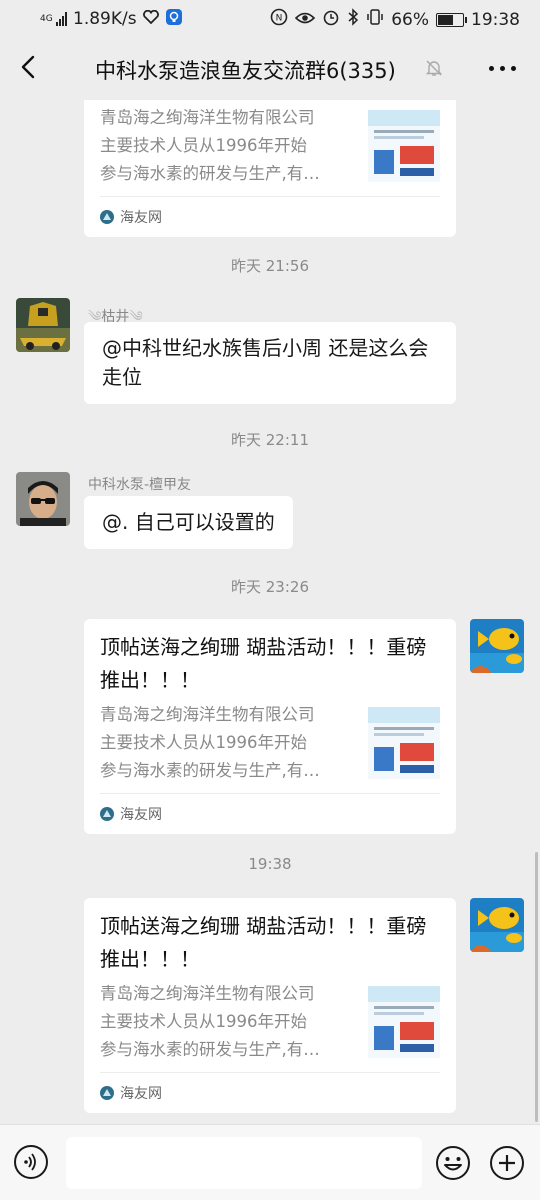  I want to click on more-dots-icon, so click(502, 68).